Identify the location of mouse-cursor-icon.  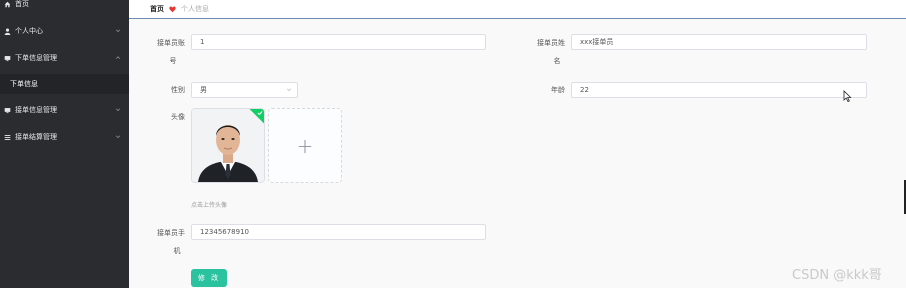
(847, 96).